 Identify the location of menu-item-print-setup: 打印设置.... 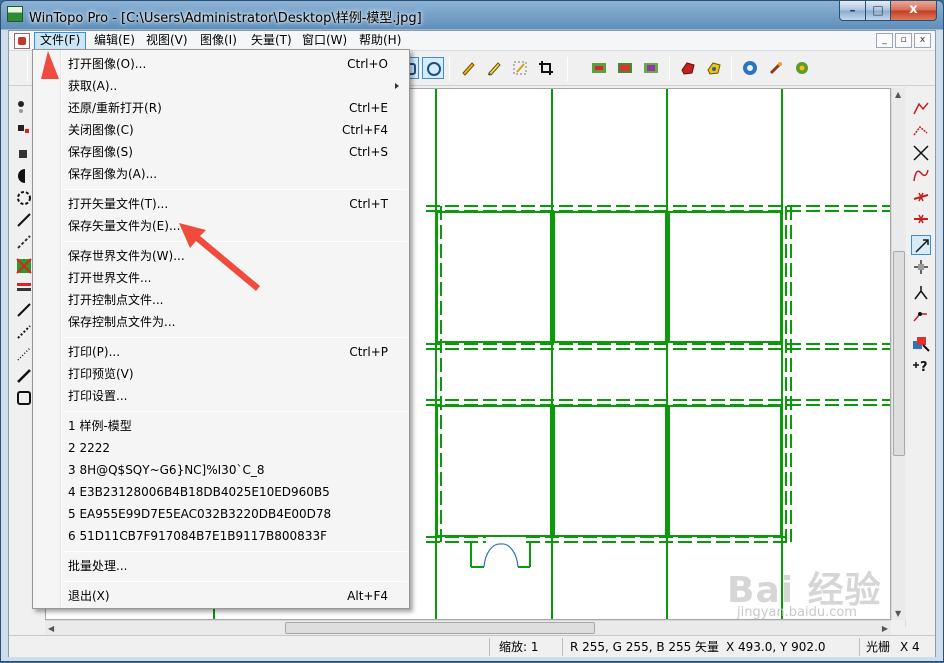
(221, 396).